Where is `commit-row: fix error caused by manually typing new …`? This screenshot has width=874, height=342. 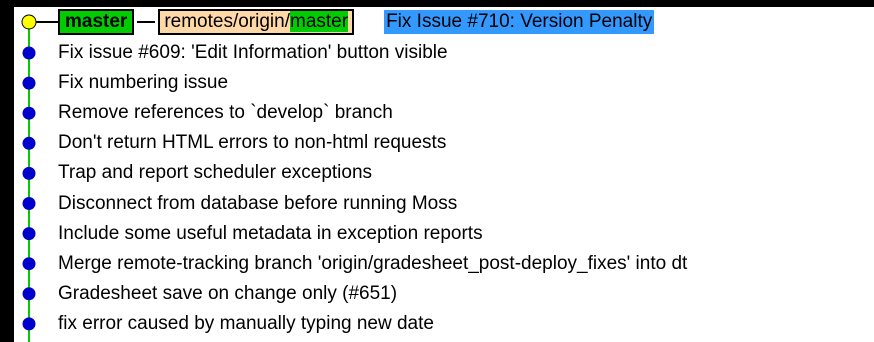
commit-row: fix error caused by manually typing new … is located at coordinates (246, 324).